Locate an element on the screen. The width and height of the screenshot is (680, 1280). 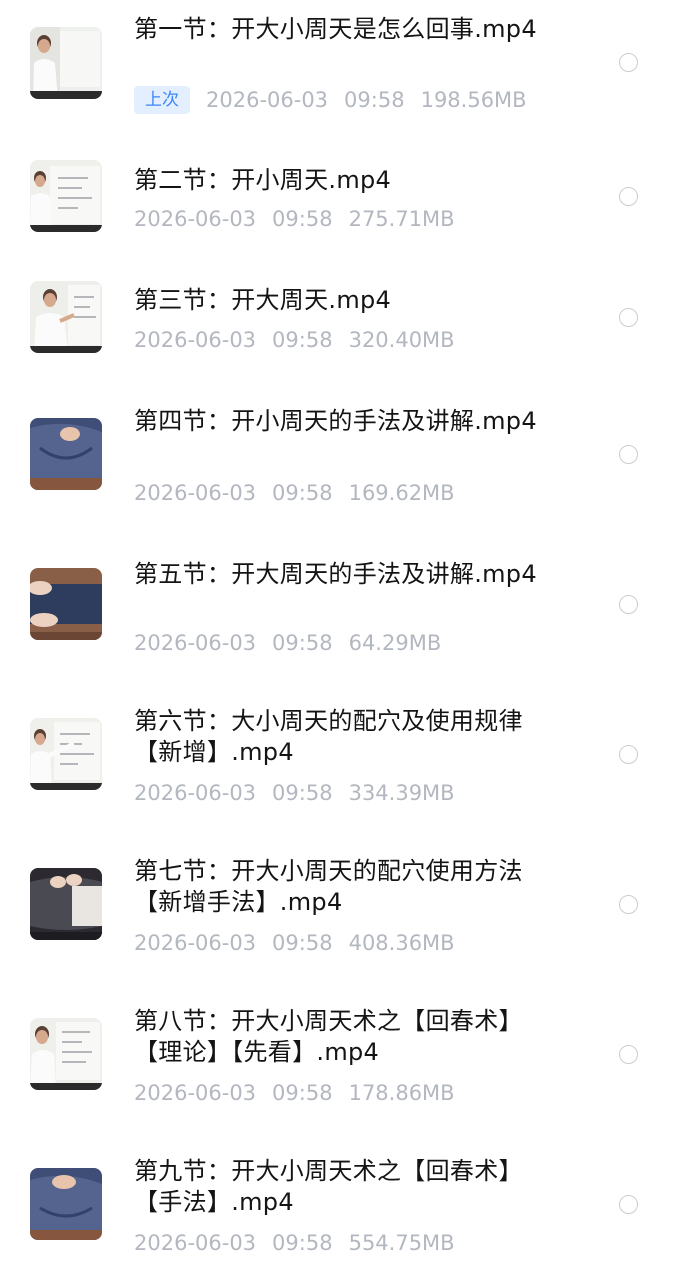
file-meta: 2026-06-03 09:58 275.71MB is located at coordinates (302, 219).